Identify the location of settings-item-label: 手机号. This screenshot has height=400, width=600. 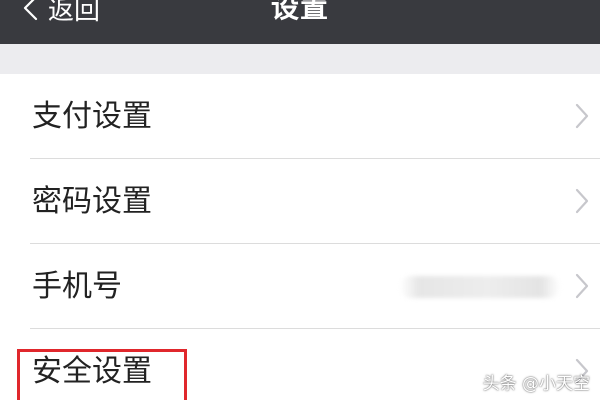
(77, 286).